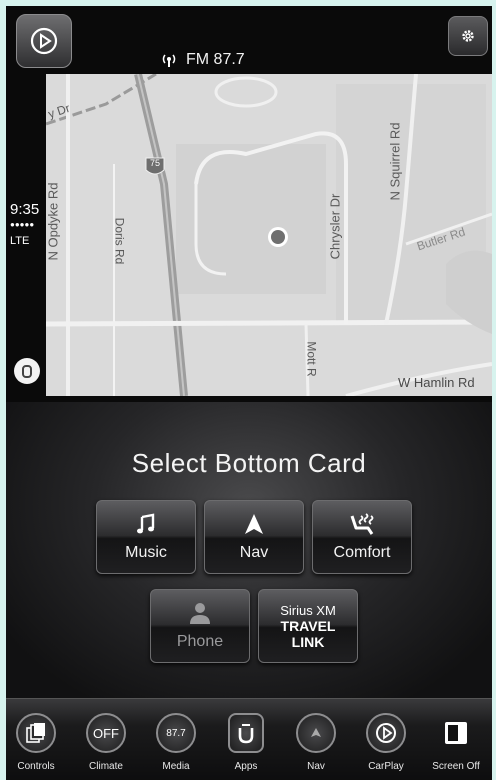 This screenshot has width=496, height=780. Describe the element at coordinates (146, 537) in the screenshot. I see `card-music-button: Music` at that location.